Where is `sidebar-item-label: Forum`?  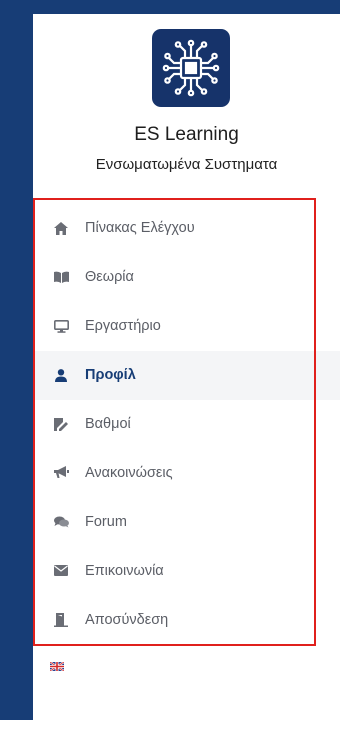 sidebar-item-label: Forum is located at coordinates (106, 521).